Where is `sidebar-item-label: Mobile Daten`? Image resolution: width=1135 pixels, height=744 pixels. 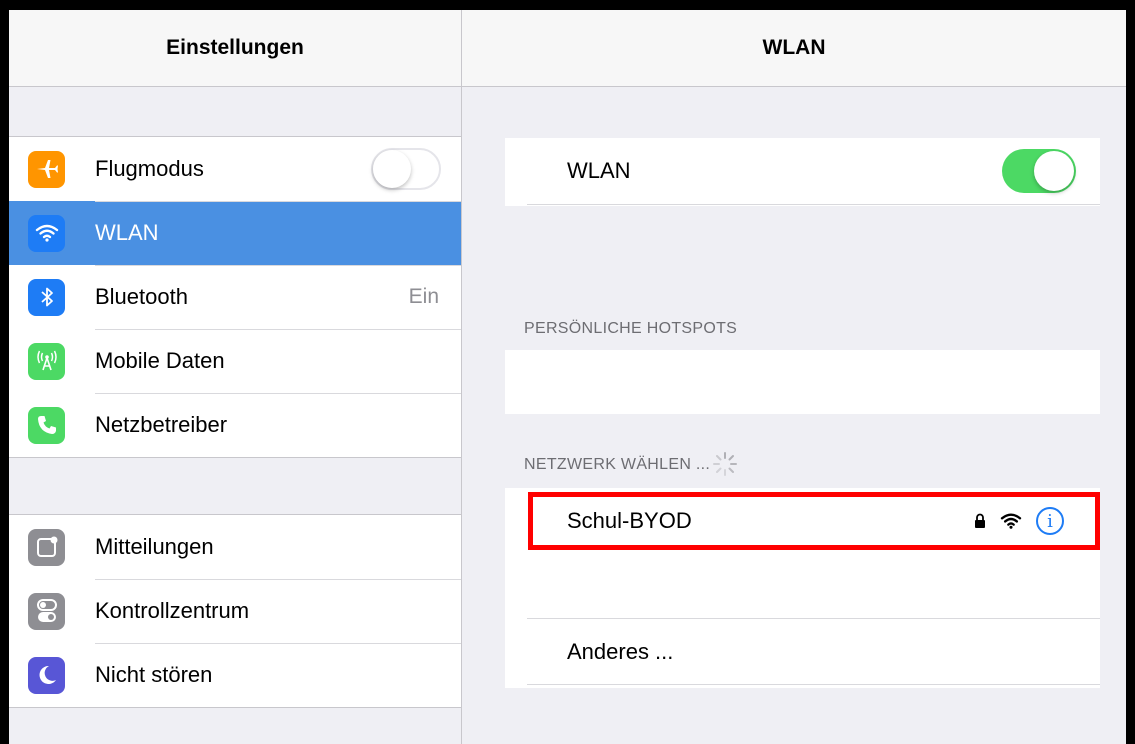 sidebar-item-label: Mobile Daten is located at coordinates (160, 360).